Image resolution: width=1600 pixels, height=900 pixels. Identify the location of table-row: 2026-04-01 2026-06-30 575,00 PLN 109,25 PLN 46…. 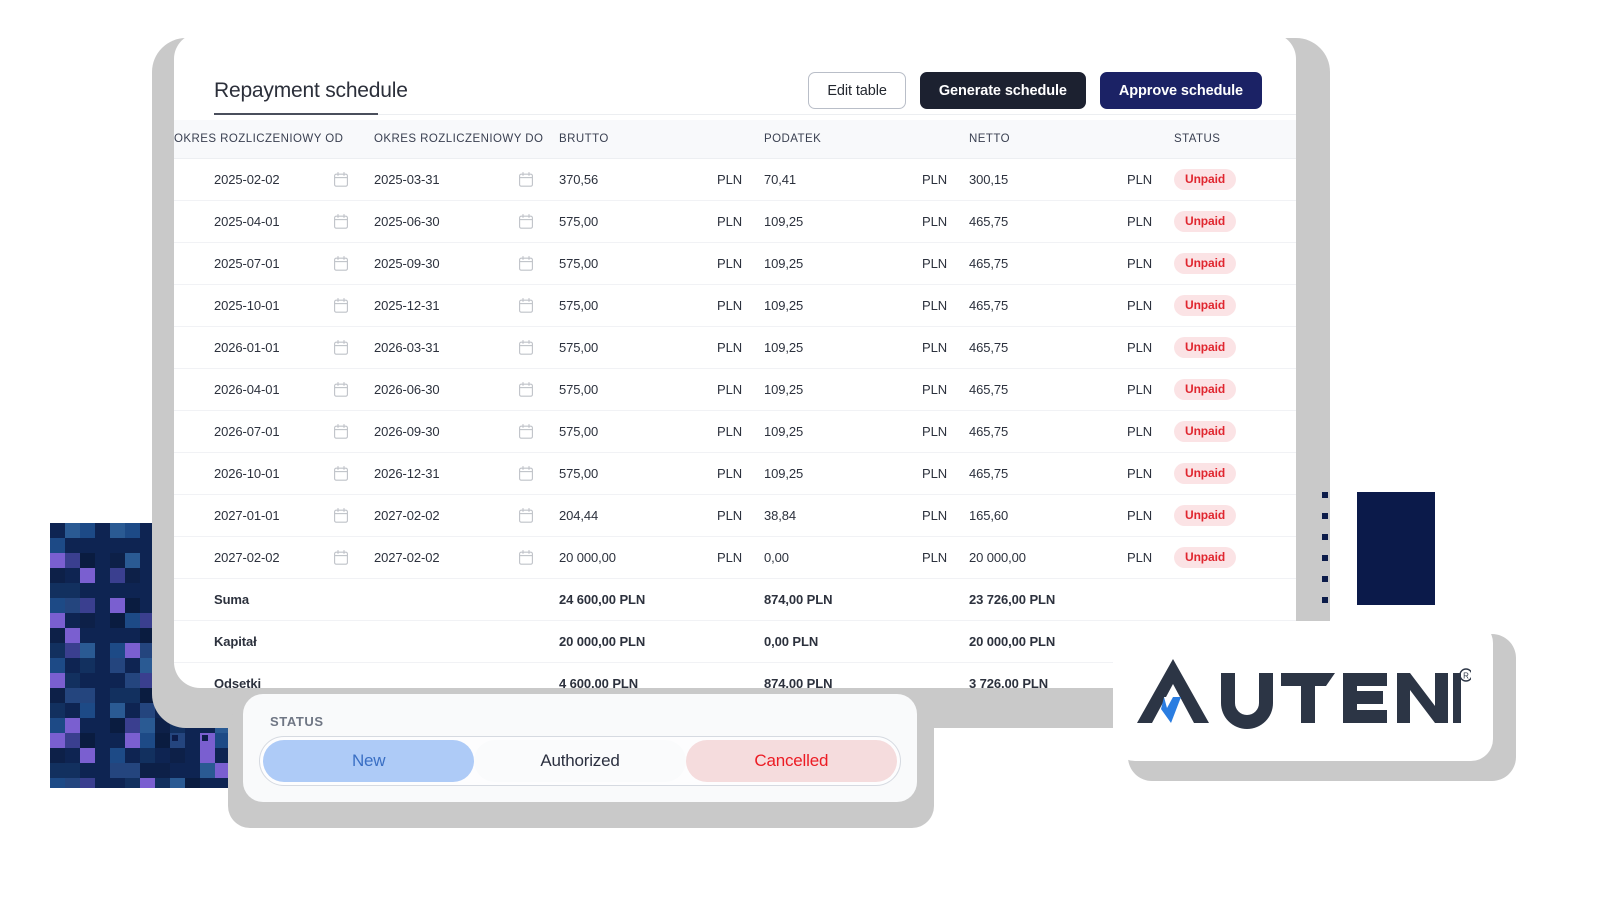
(735, 389).